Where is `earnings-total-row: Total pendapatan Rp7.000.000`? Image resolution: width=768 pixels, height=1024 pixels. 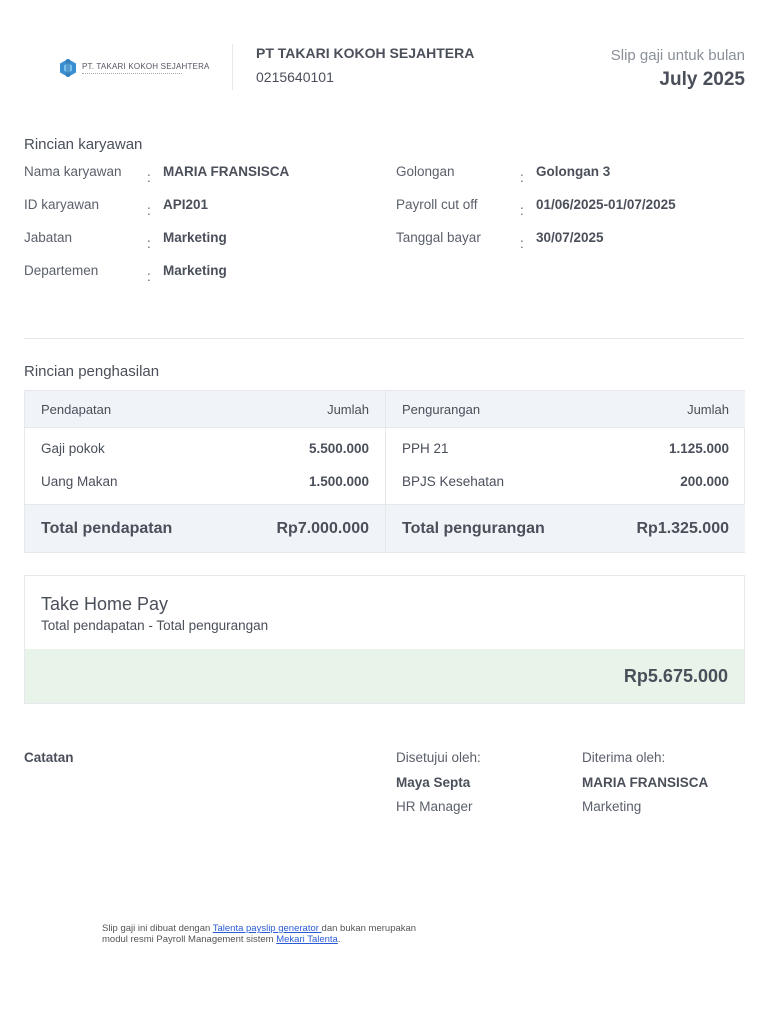
earnings-total-row: Total pendapatan Rp7.000.000 is located at coordinates (205, 528).